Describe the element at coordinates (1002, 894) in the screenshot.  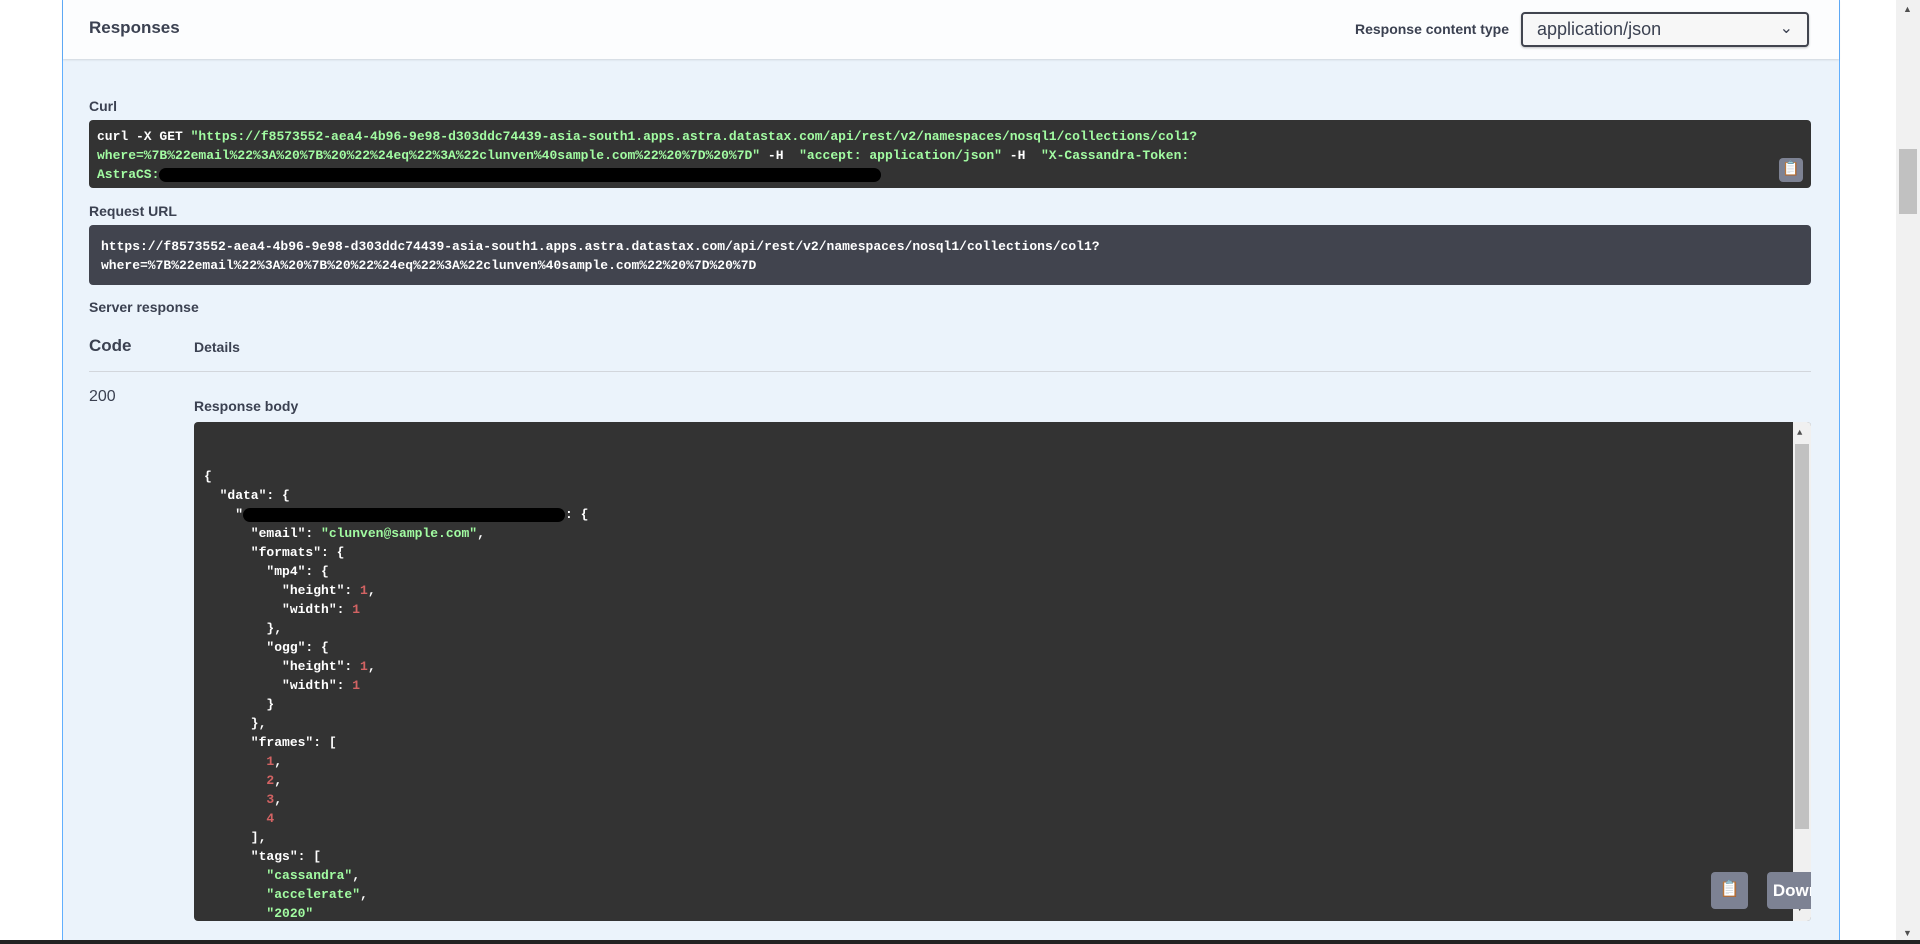
I see `response-body-line: "accelerate",` at that location.